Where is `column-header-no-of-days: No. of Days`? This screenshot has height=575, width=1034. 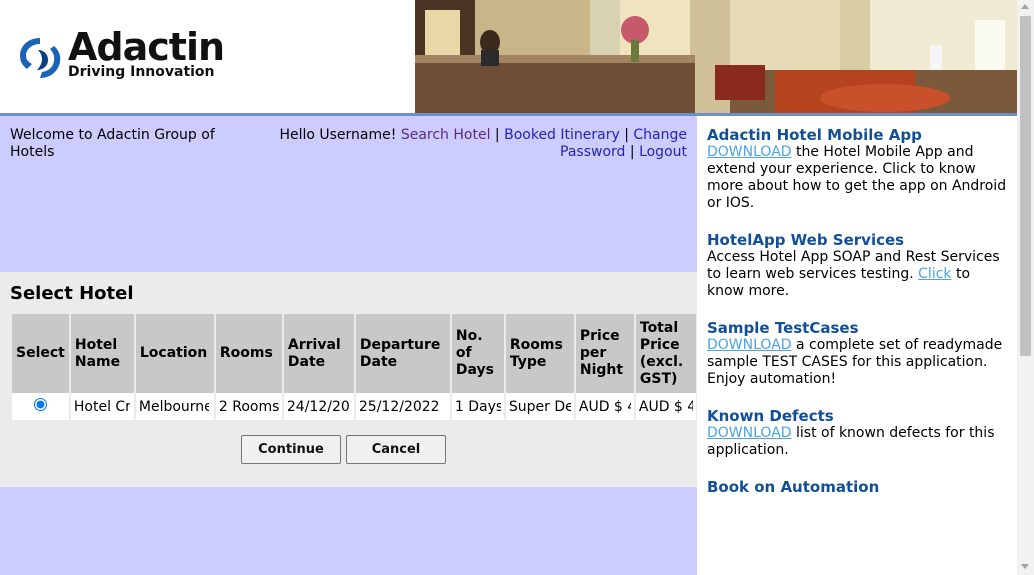
column-header-no-of-days: No. of Days is located at coordinates (477, 353).